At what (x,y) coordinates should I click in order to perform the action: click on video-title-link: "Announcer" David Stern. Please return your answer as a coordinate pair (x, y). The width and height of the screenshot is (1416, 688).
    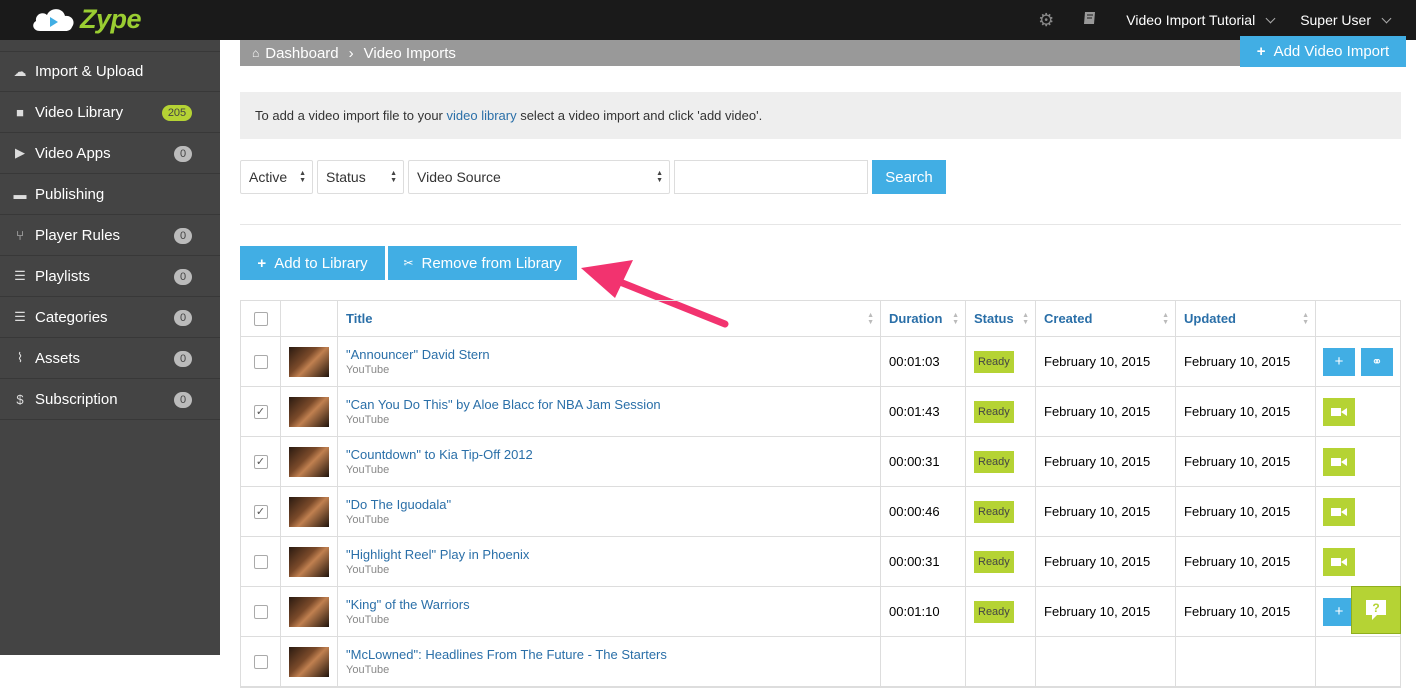
    Looking at the image, I should click on (418, 354).